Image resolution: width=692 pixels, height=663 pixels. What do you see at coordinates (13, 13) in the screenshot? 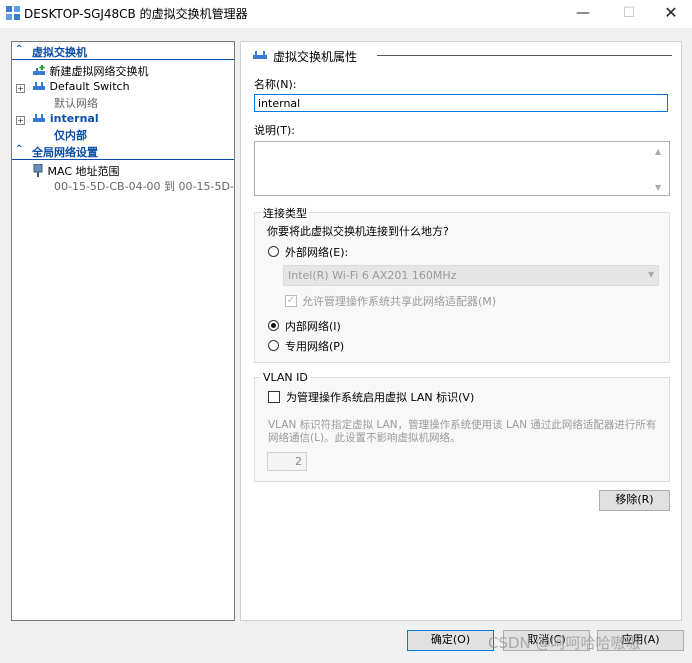
I see `switch-manager-icon` at bounding box center [13, 13].